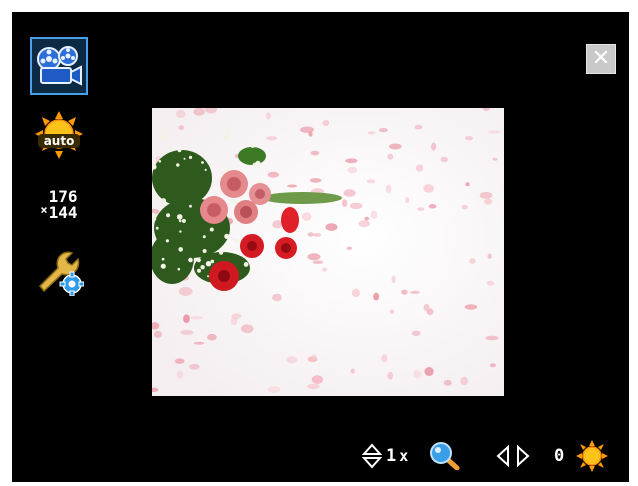  What do you see at coordinates (59, 271) in the screenshot?
I see `settings-button` at bounding box center [59, 271].